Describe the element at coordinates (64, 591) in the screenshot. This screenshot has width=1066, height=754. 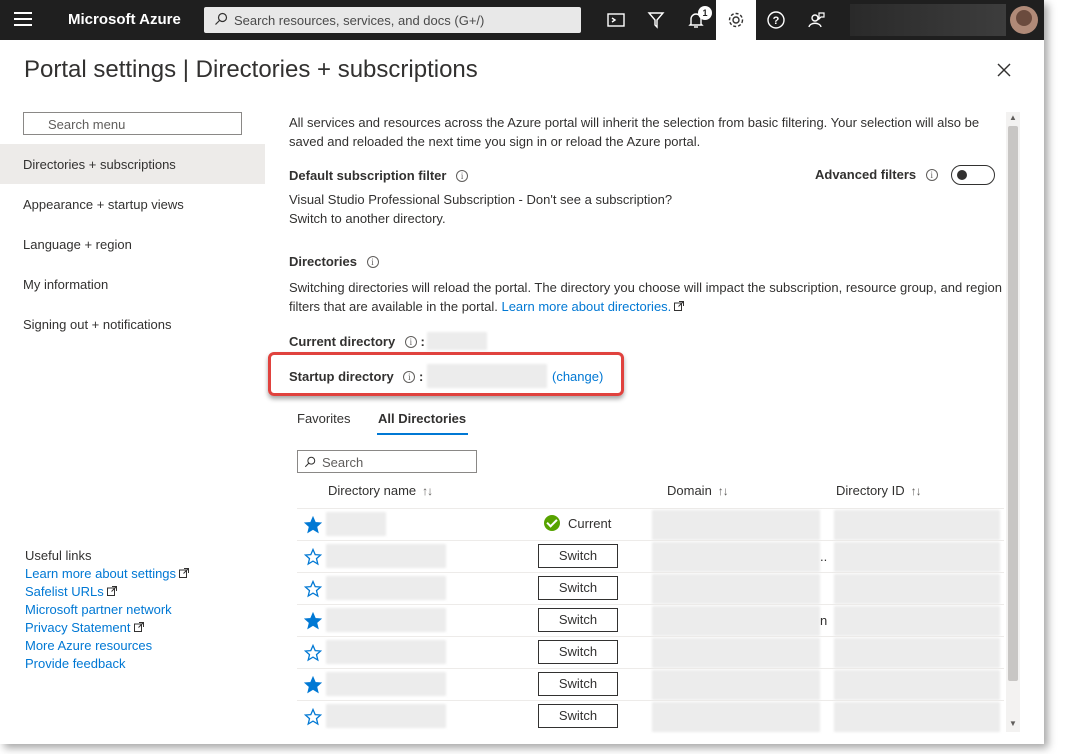
I see `useful-link-safelist-label: Safelist URLs` at that location.